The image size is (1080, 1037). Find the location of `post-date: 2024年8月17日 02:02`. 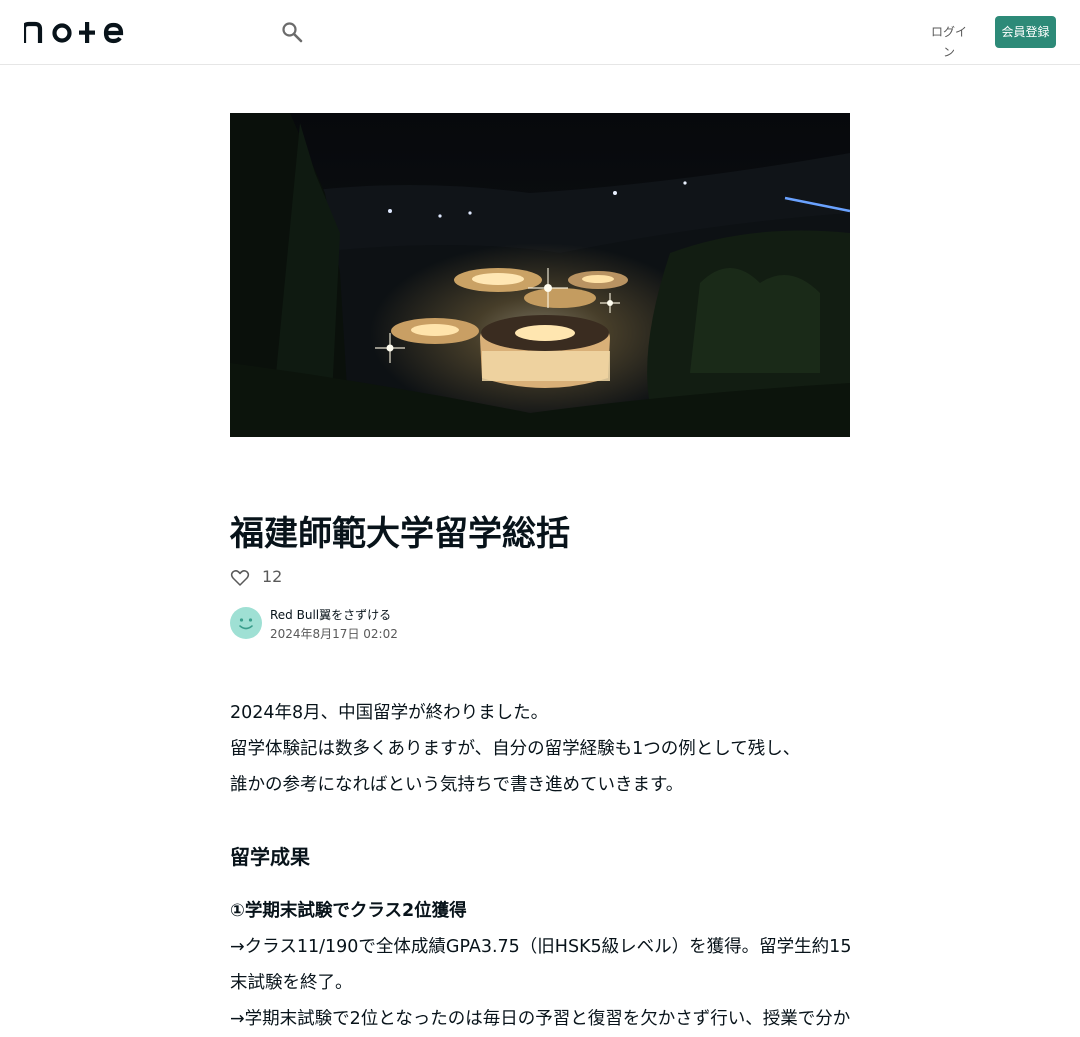

post-date: 2024年8月17日 02:02 is located at coordinates (334, 634).